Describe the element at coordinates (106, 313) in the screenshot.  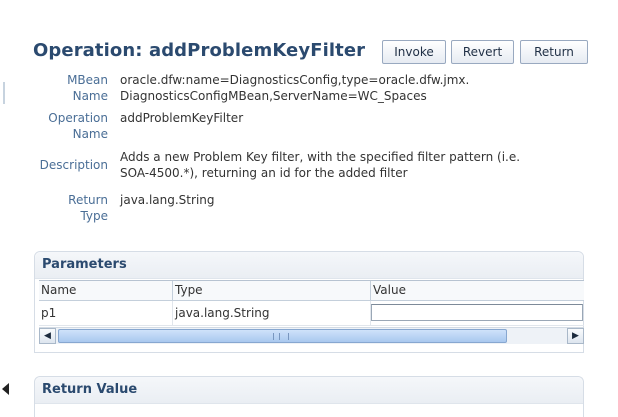
I see `param-name-cell: p1` at that location.